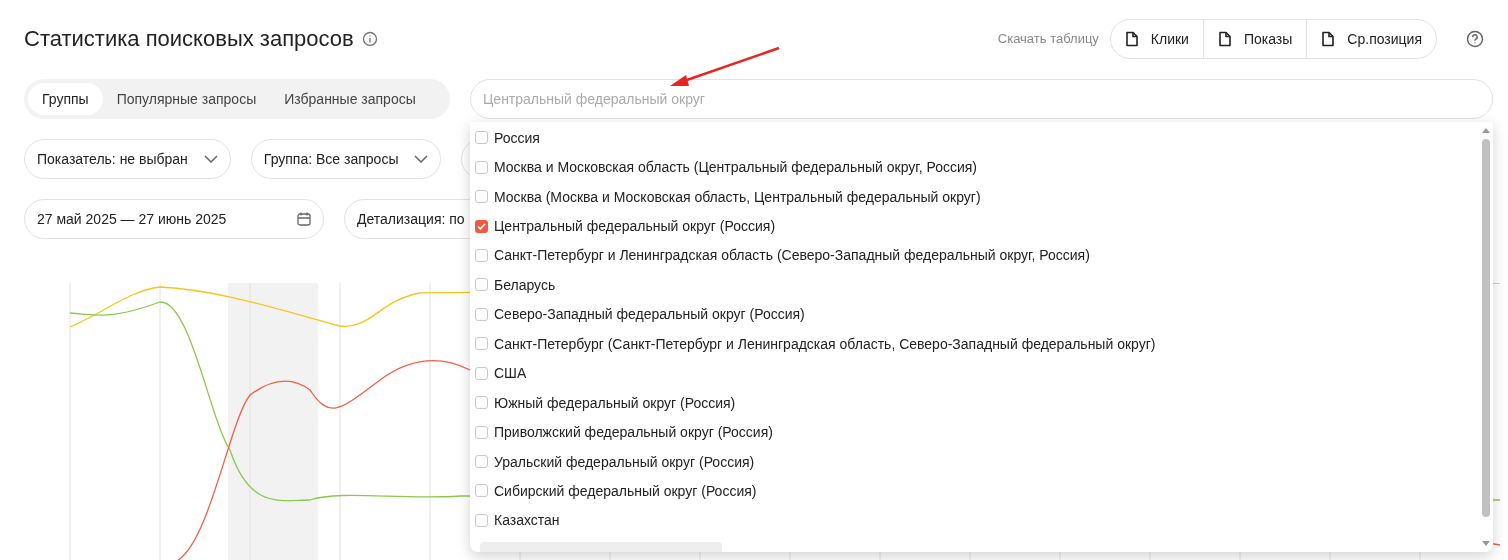 The height and width of the screenshot is (560, 1508). I want to click on region-option: Беларусь, so click(977, 285).